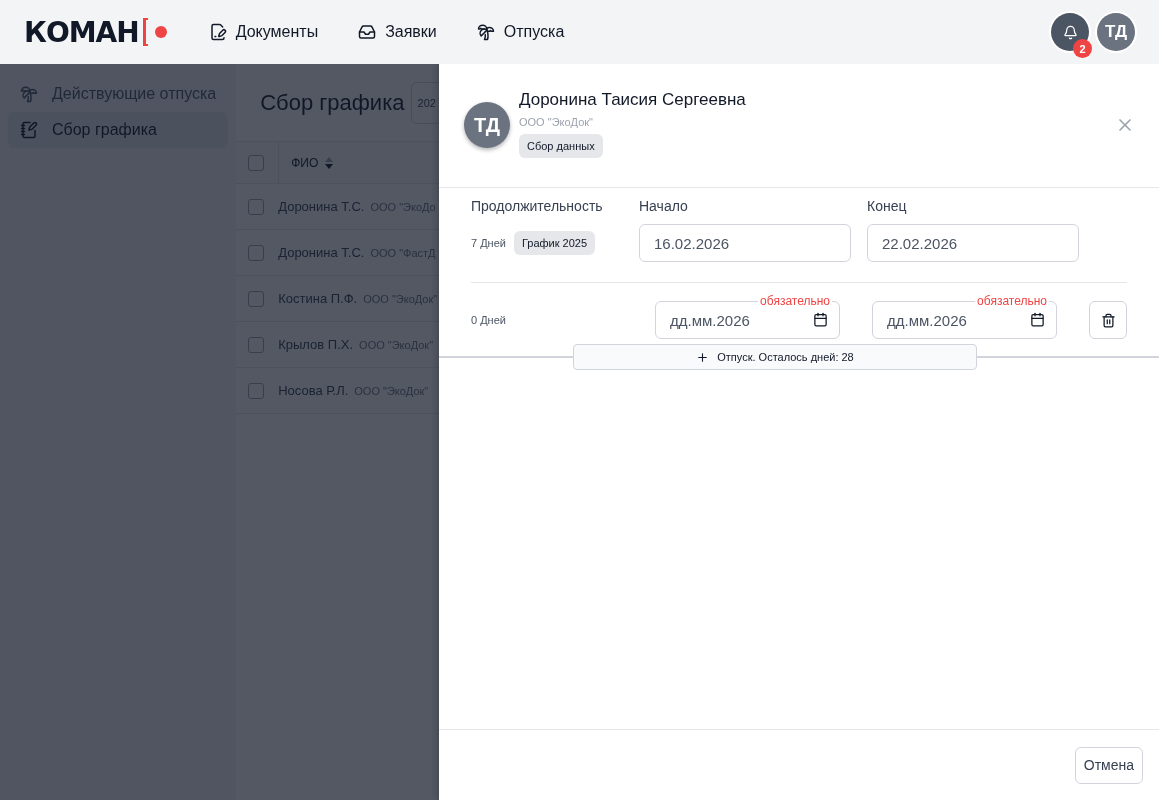 The width and height of the screenshot is (1159, 800). I want to click on column-label: Конец, so click(887, 207).